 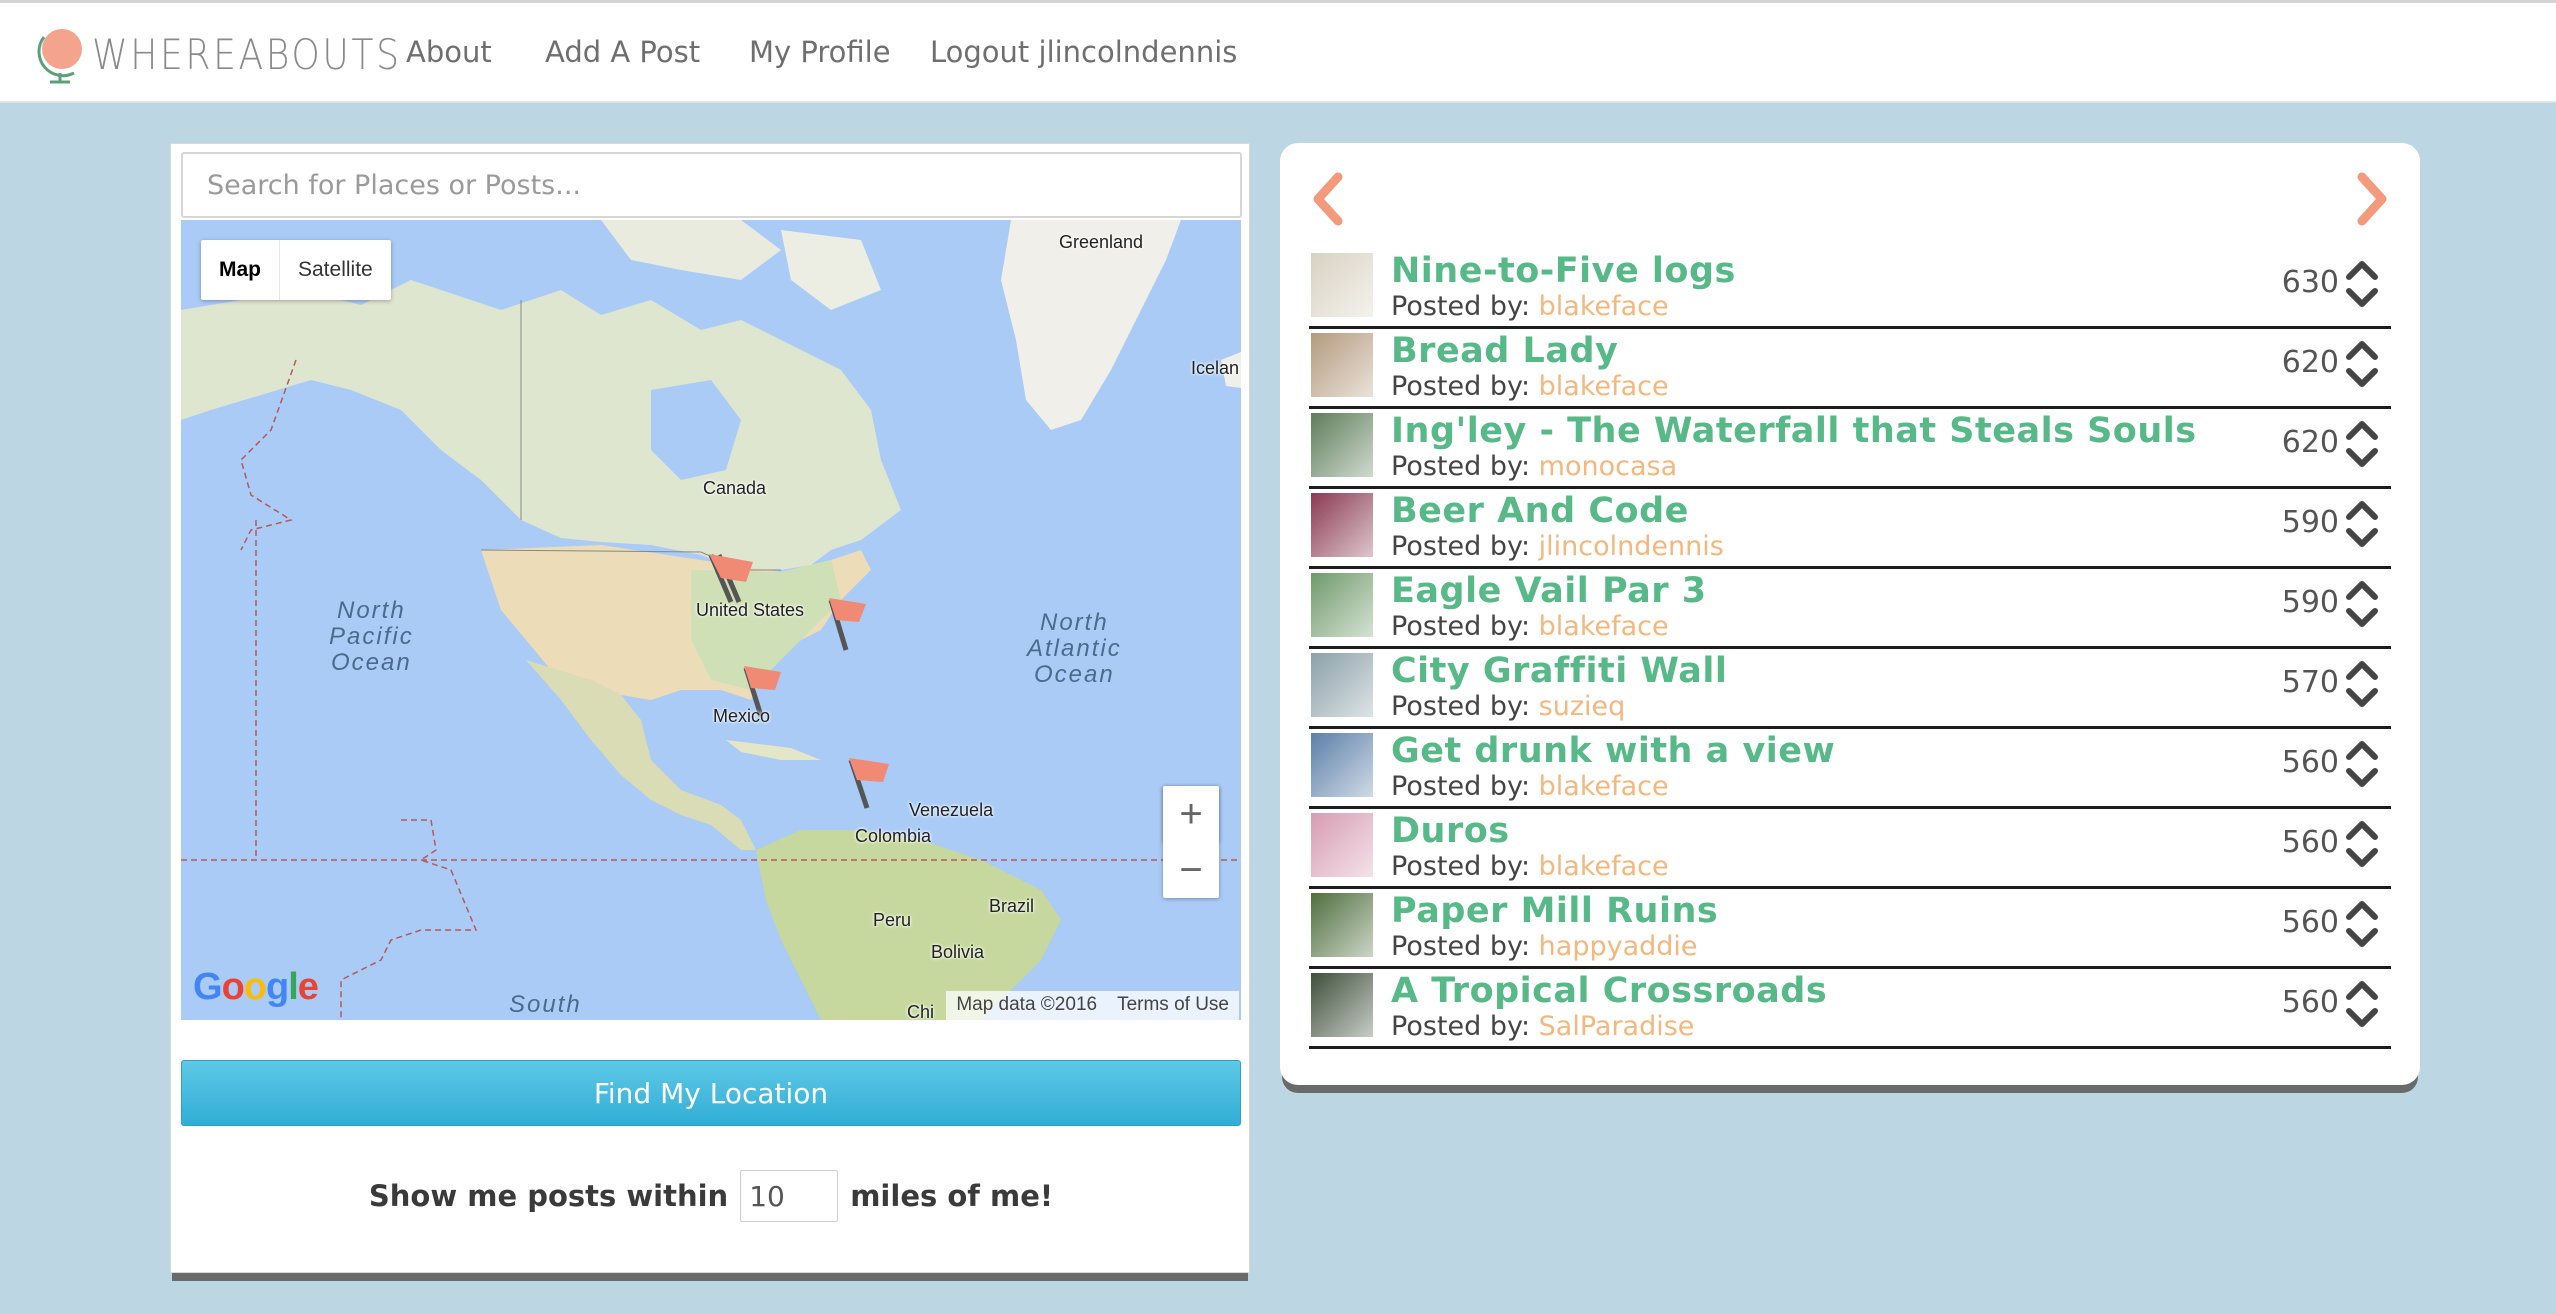 What do you see at coordinates (952, 1196) in the screenshot?
I see `radius-suffix-label: miles of me!` at bounding box center [952, 1196].